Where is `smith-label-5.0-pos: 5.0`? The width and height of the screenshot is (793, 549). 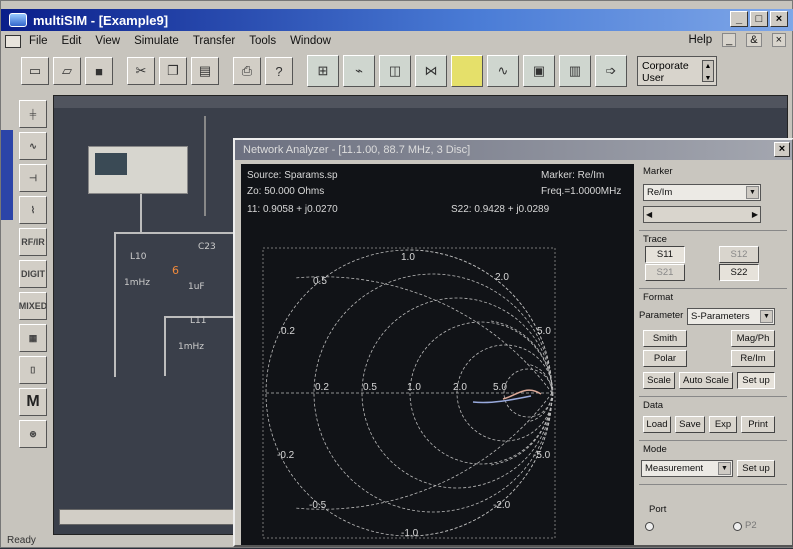 smith-label-5.0-pos: 5.0 is located at coordinates (544, 331).